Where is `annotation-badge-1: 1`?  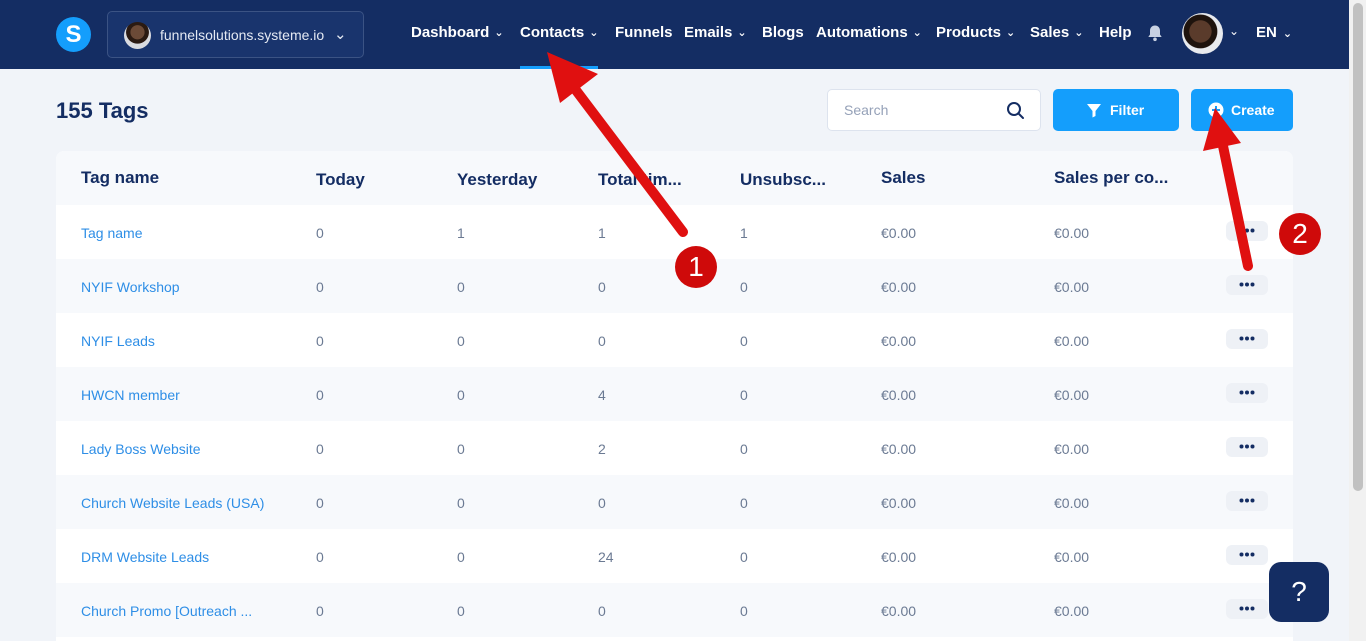
annotation-badge-1: 1 is located at coordinates (696, 267).